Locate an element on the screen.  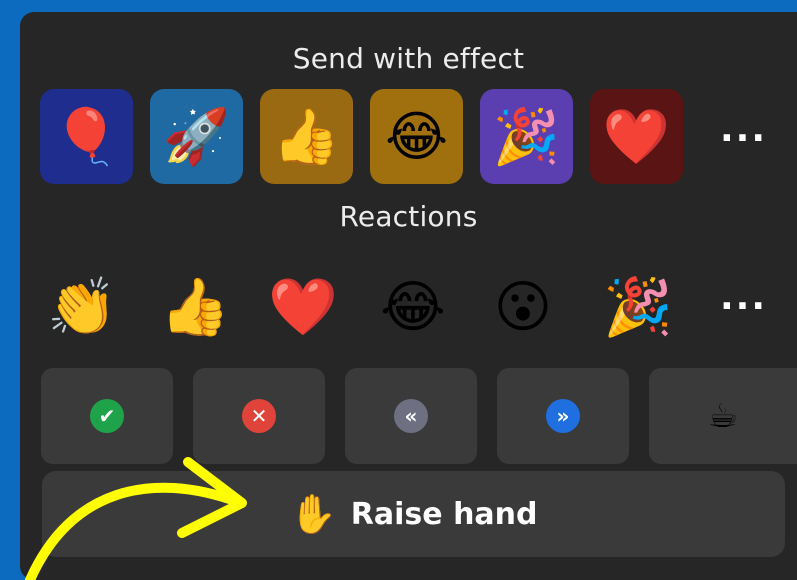
raise-hand-button: ✋ Raise hand is located at coordinates (413, 514).